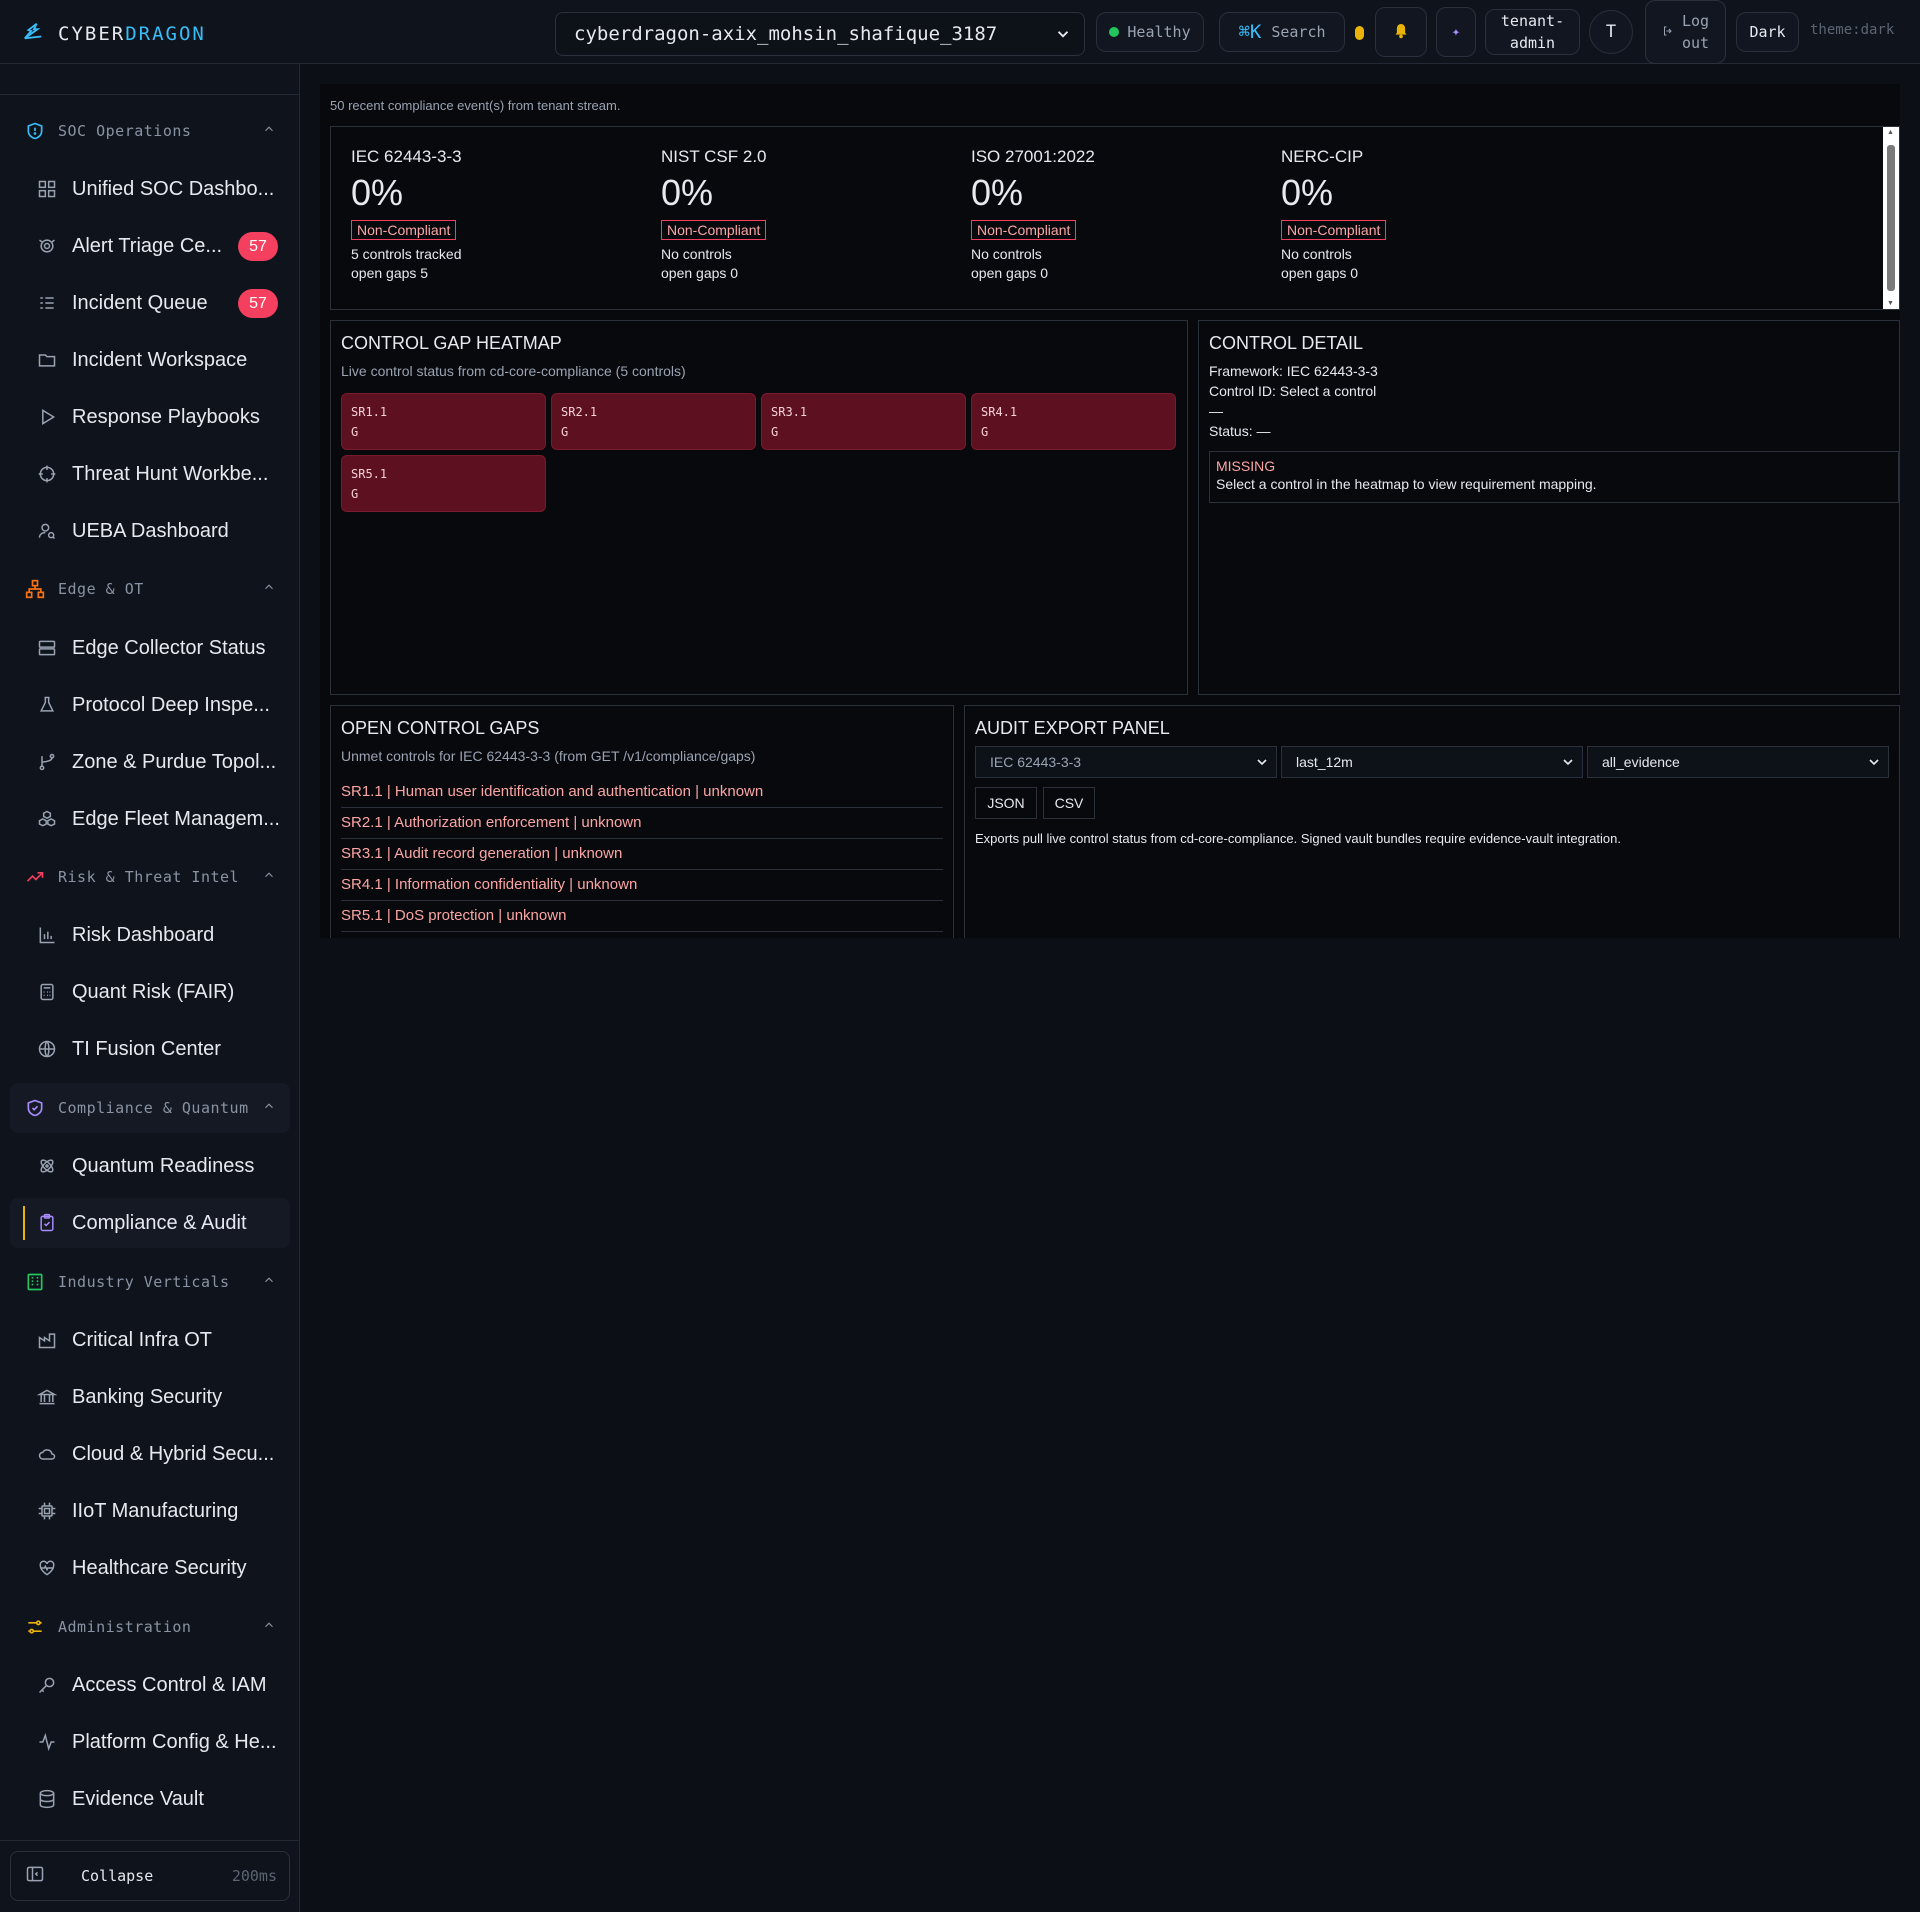 This screenshot has width=1920, height=1912. Describe the element at coordinates (150, 1223) in the screenshot. I see `sidebar-item-compliance-audit: Compliance & Audit` at that location.